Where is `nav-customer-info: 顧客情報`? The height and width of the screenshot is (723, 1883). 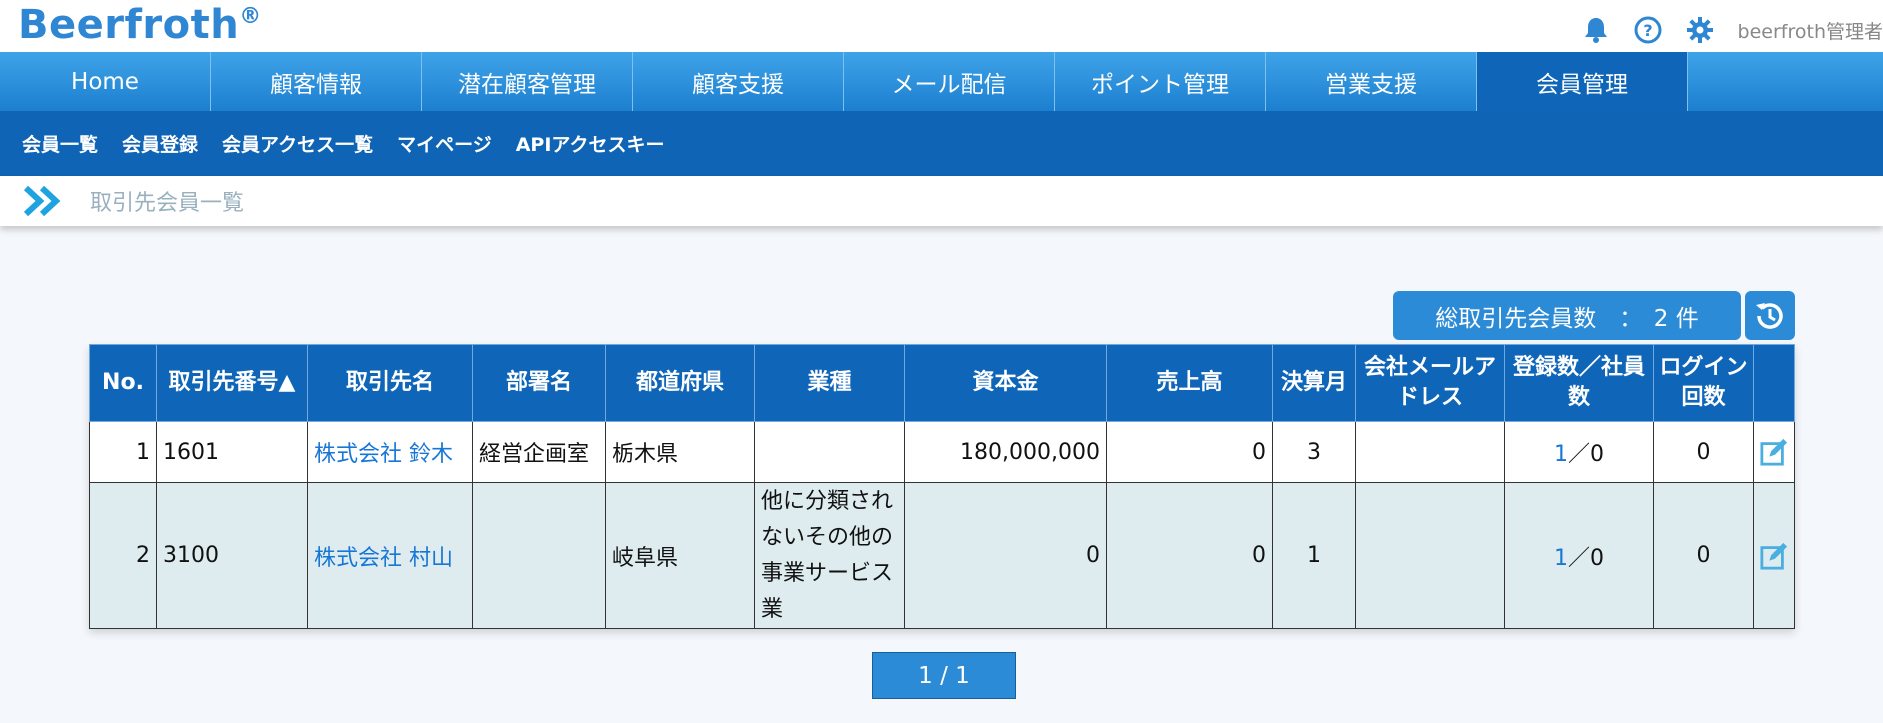 nav-customer-info: 顧客情報 is located at coordinates (316, 81).